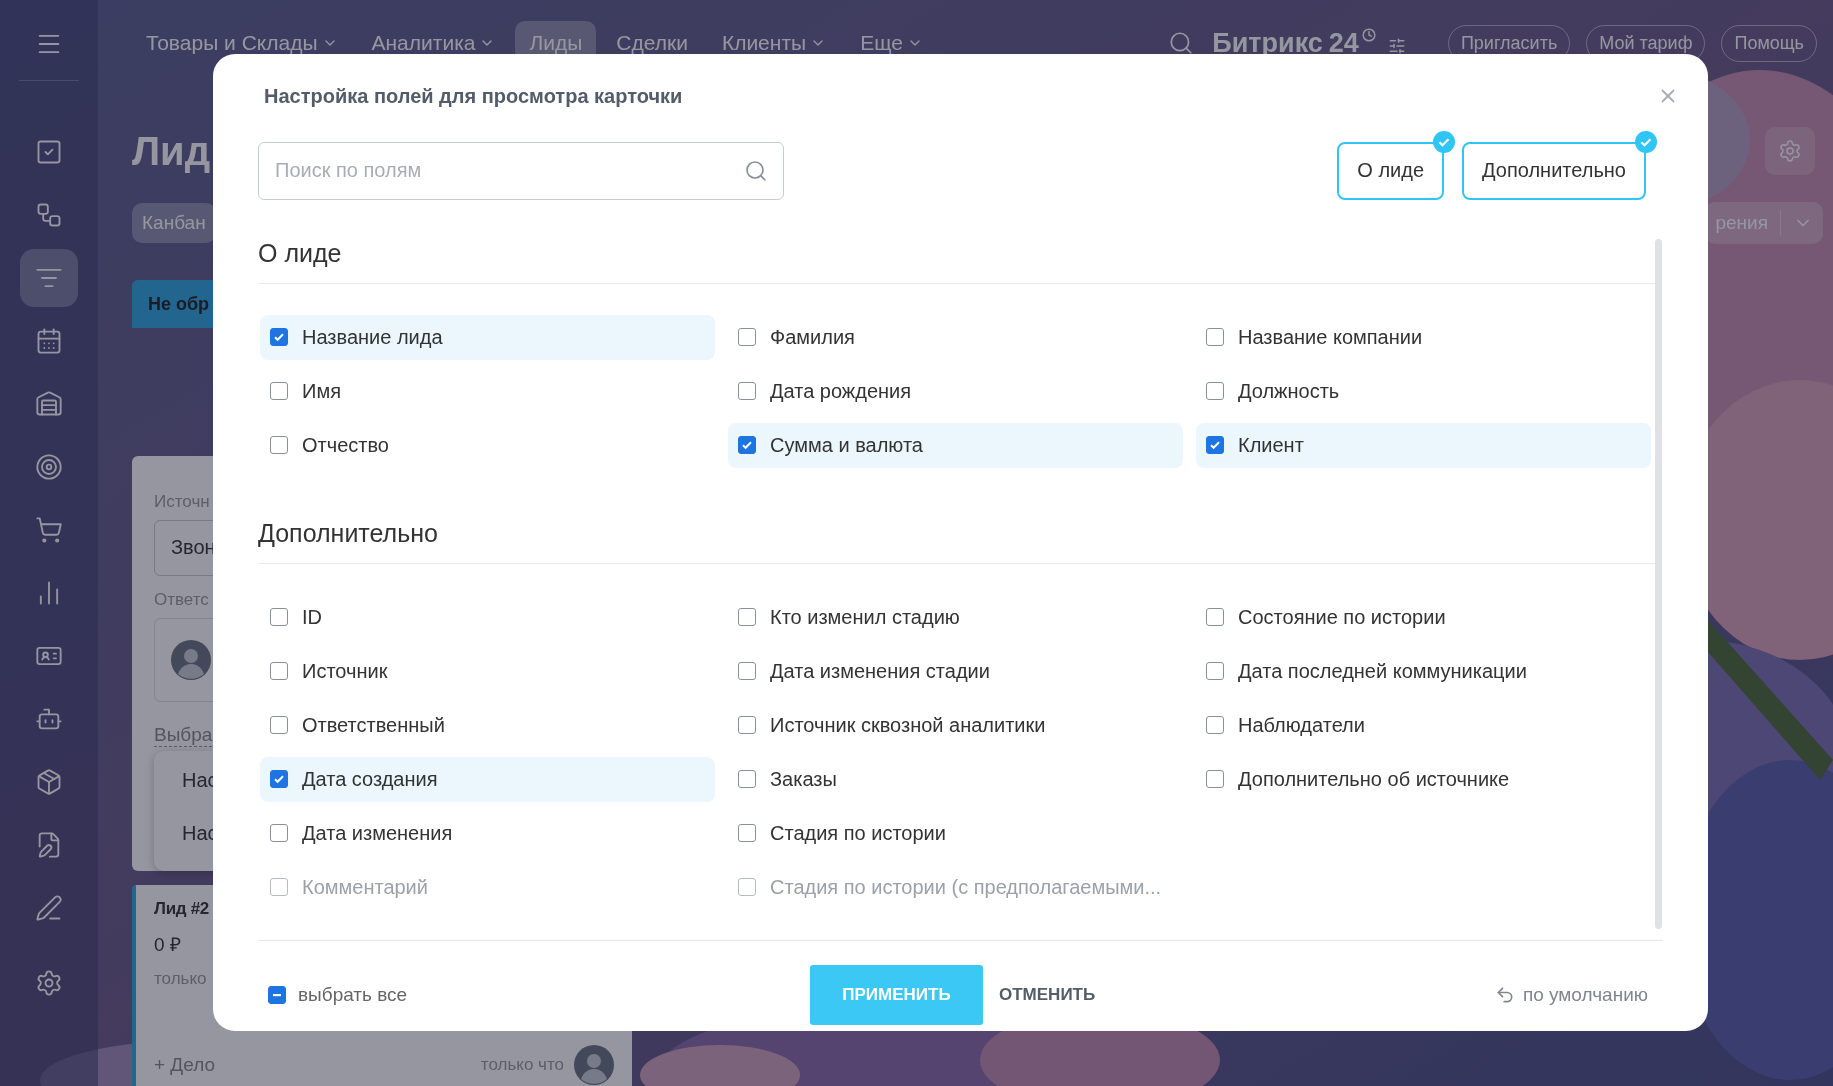 The image size is (1833, 1086). Describe the element at coordinates (182, 502) in the screenshot. I see `field-label: Источн` at that location.